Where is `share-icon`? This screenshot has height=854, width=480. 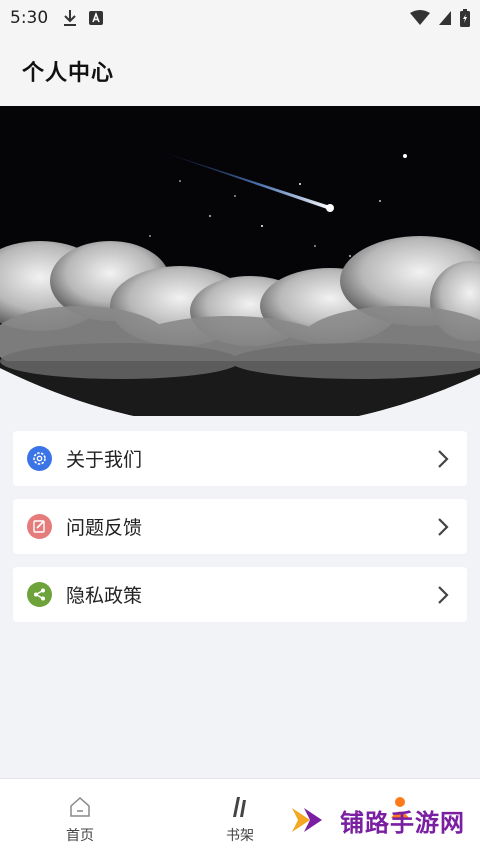 share-icon is located at coordinates (39, 594).